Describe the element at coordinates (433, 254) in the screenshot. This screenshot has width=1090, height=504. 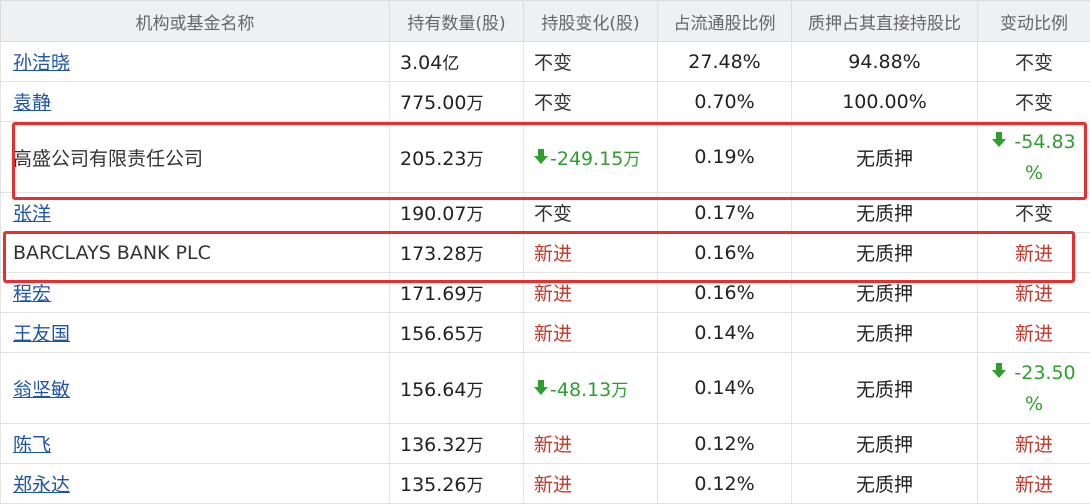
I see `holding-qty-value: 173.28` at that location.